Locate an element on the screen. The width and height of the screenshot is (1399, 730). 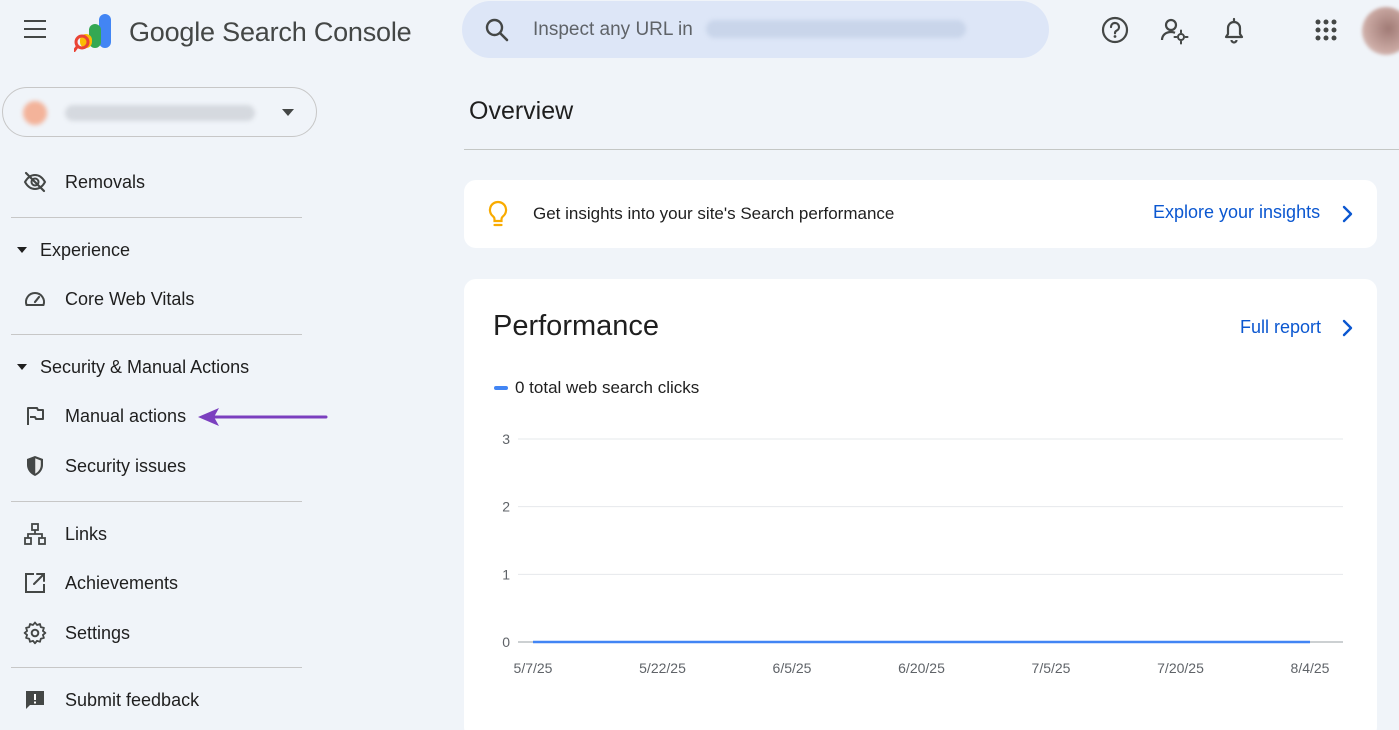
sidebar-section-experience: Experience is located at coordinates (165, 250).